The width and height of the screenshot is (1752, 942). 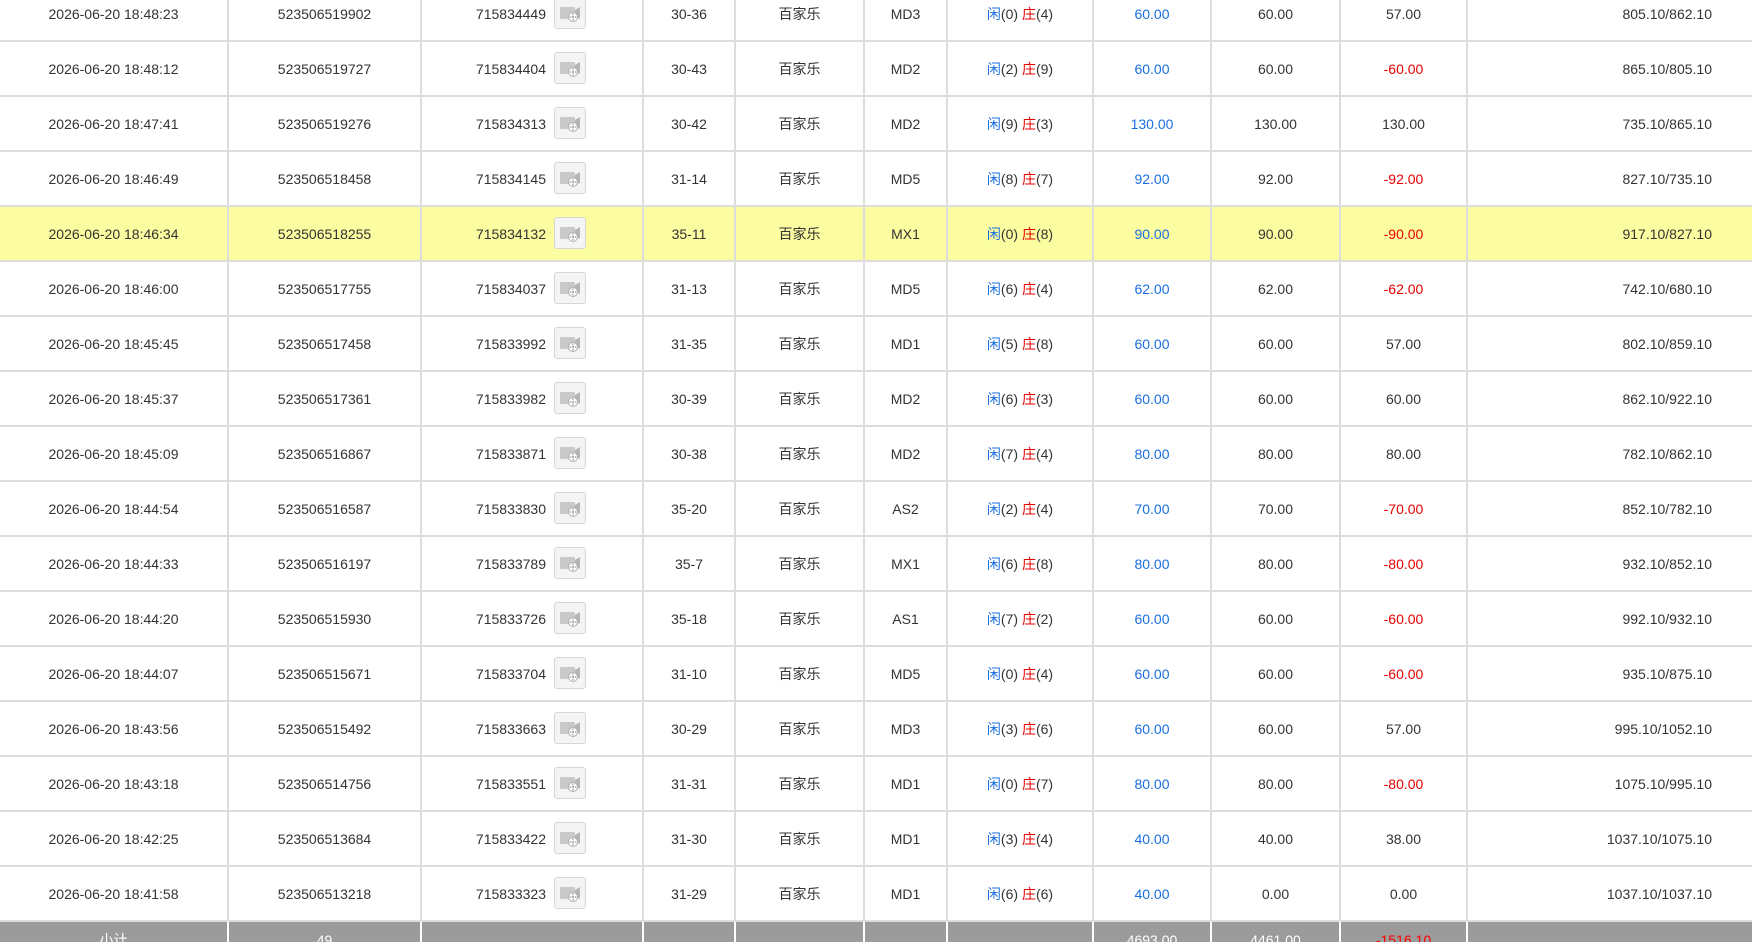 What do you see at coordinates (906, 69) in the screenshot?
I see `table-code-cell: MD2` at bounding box center [906, 69].